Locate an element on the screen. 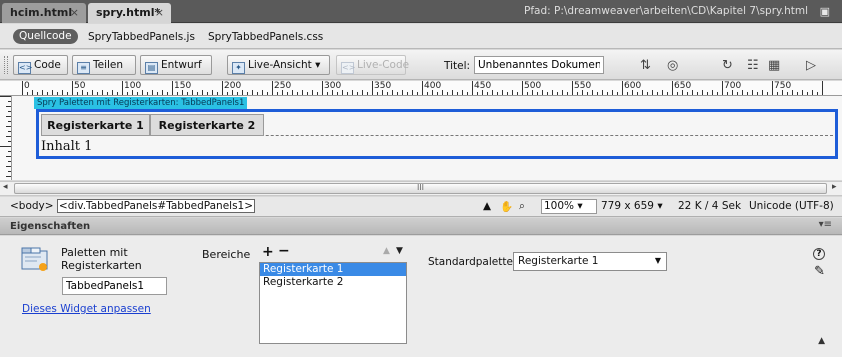 The image size is (842, 357). chevron-down-icon: ▾ is located at coordinates (317, 65).